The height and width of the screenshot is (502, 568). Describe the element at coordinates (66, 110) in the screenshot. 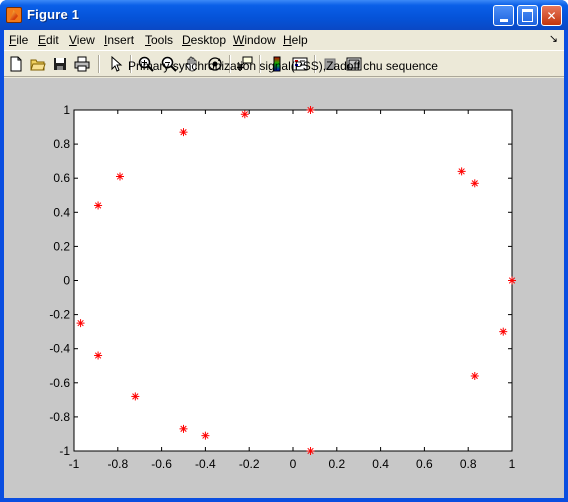

I see `y-tick-label: 1` at that location.